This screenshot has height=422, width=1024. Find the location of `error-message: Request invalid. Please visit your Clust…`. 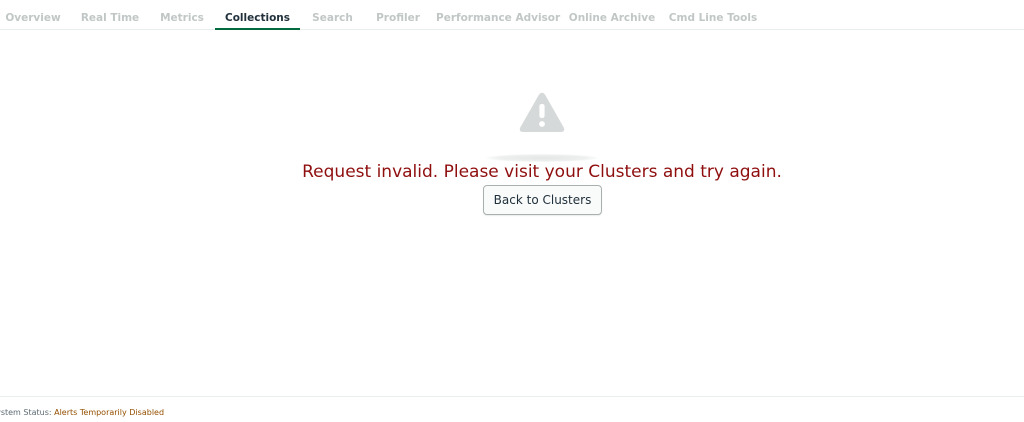

error-message: Request invalid. Please visit your Clust… is located at coordinates (542, 172).